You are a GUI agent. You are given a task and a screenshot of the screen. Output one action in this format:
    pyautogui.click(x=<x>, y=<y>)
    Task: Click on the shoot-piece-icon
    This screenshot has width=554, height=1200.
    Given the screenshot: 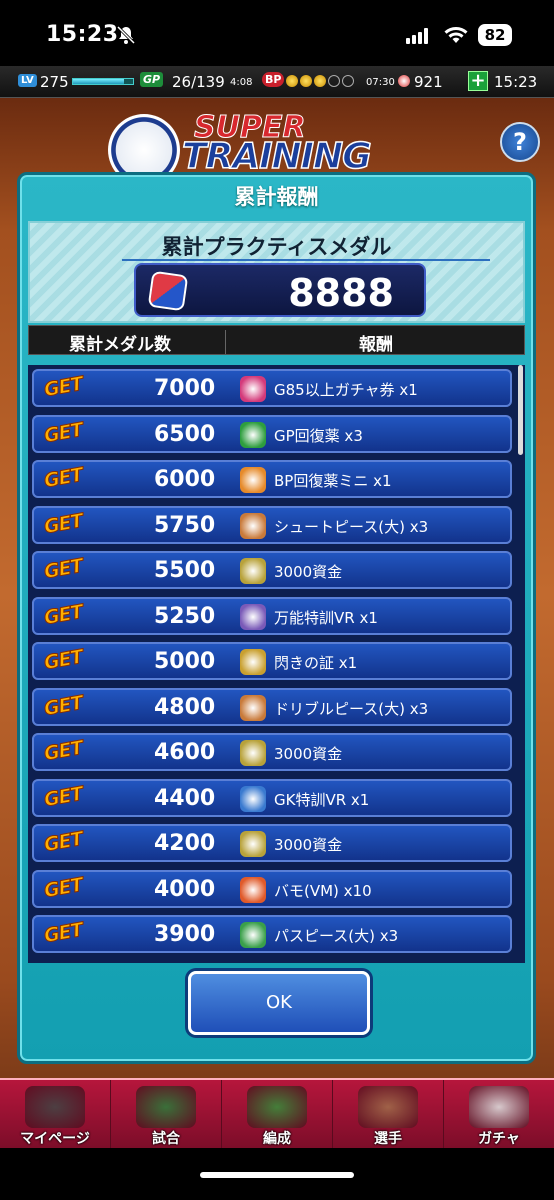 What is the action you would take?
    pyautogui.click(x=253, y=525)
    